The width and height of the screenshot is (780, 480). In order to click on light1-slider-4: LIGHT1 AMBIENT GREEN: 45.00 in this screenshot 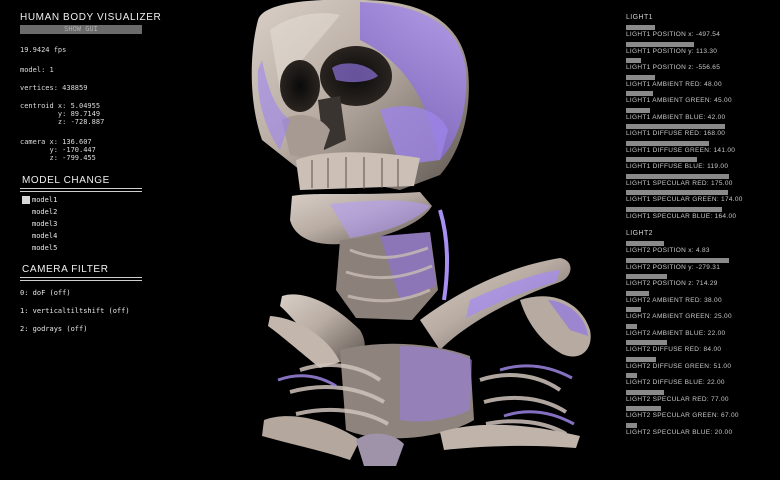, I will do `click(701, 99)`.